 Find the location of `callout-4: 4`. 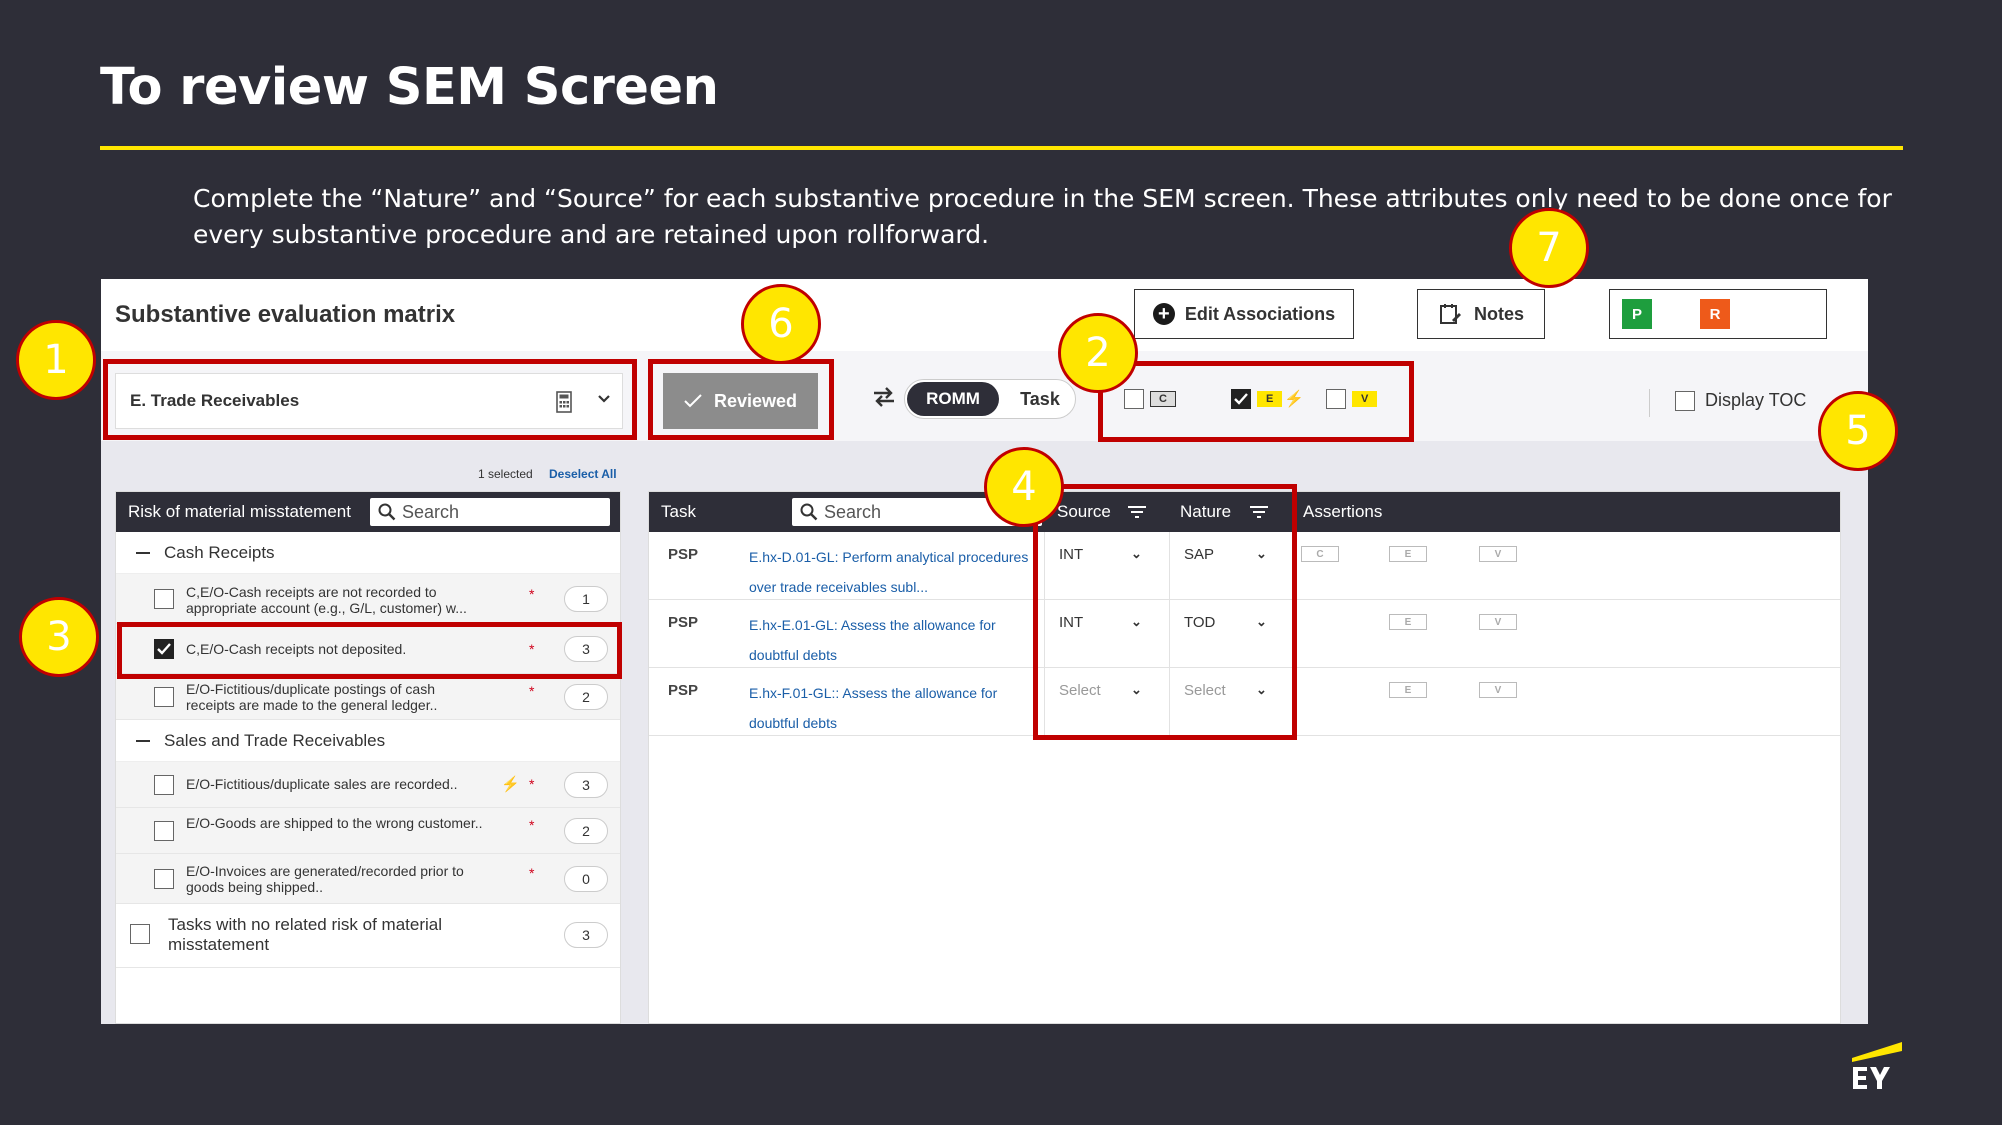

callout-4: 4 is located at coordinates (1024, 487).